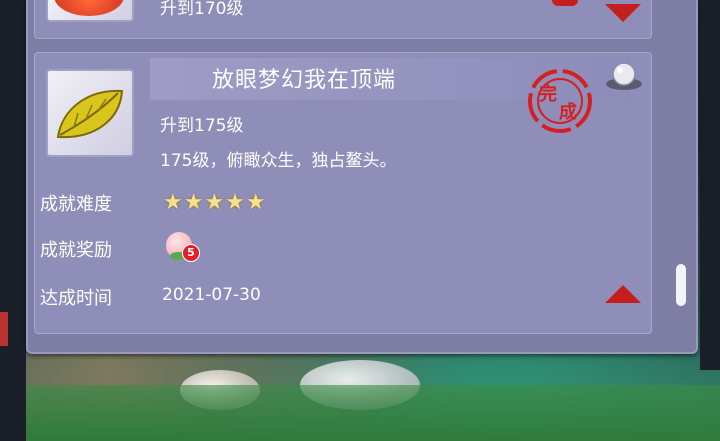 This screenshot has width=720, height=441. I want to click on scrollbar-thumb, so click(681, 285).